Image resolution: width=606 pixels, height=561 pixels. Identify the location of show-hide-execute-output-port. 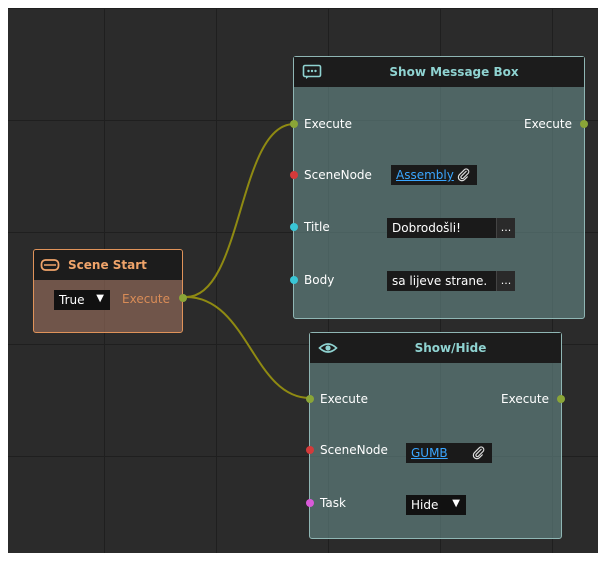
(561, 399).